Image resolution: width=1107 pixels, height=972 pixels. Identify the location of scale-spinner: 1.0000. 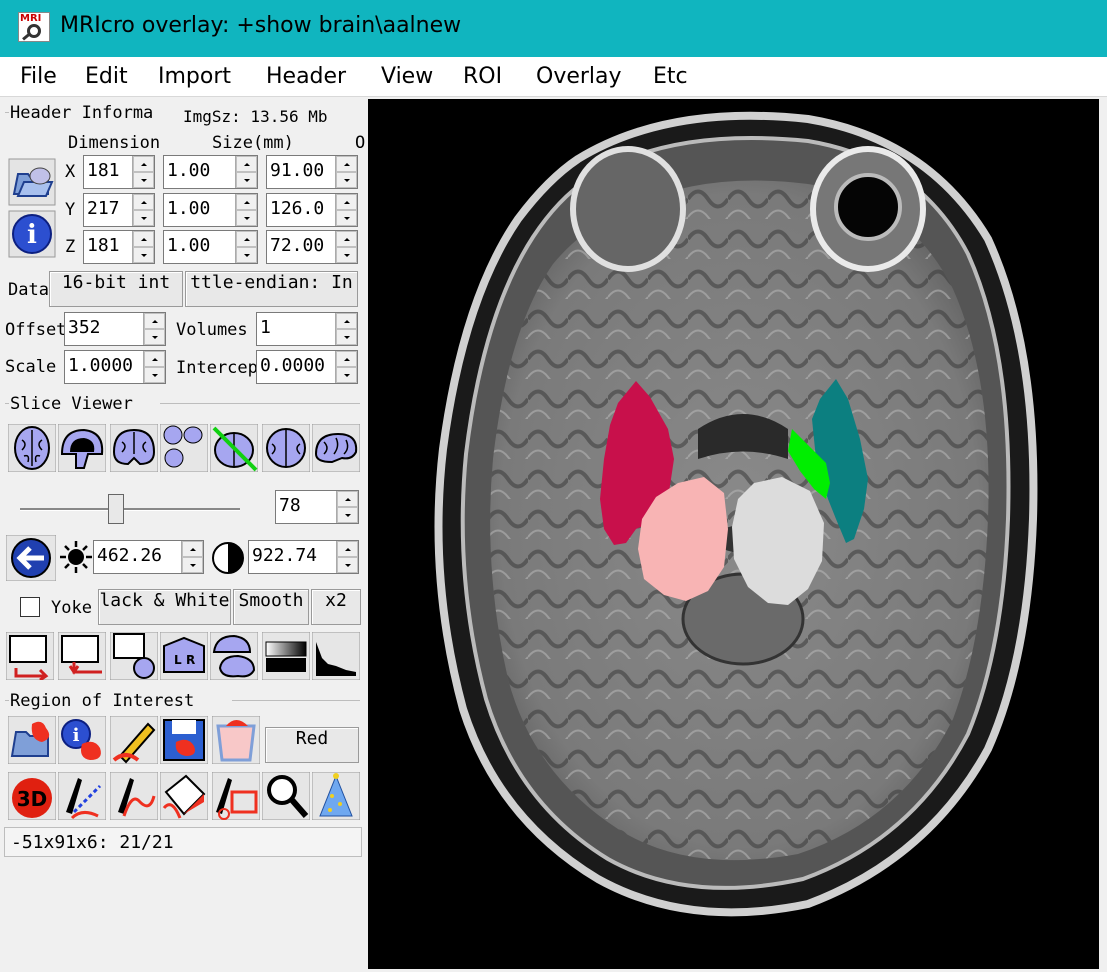
(115, 367).